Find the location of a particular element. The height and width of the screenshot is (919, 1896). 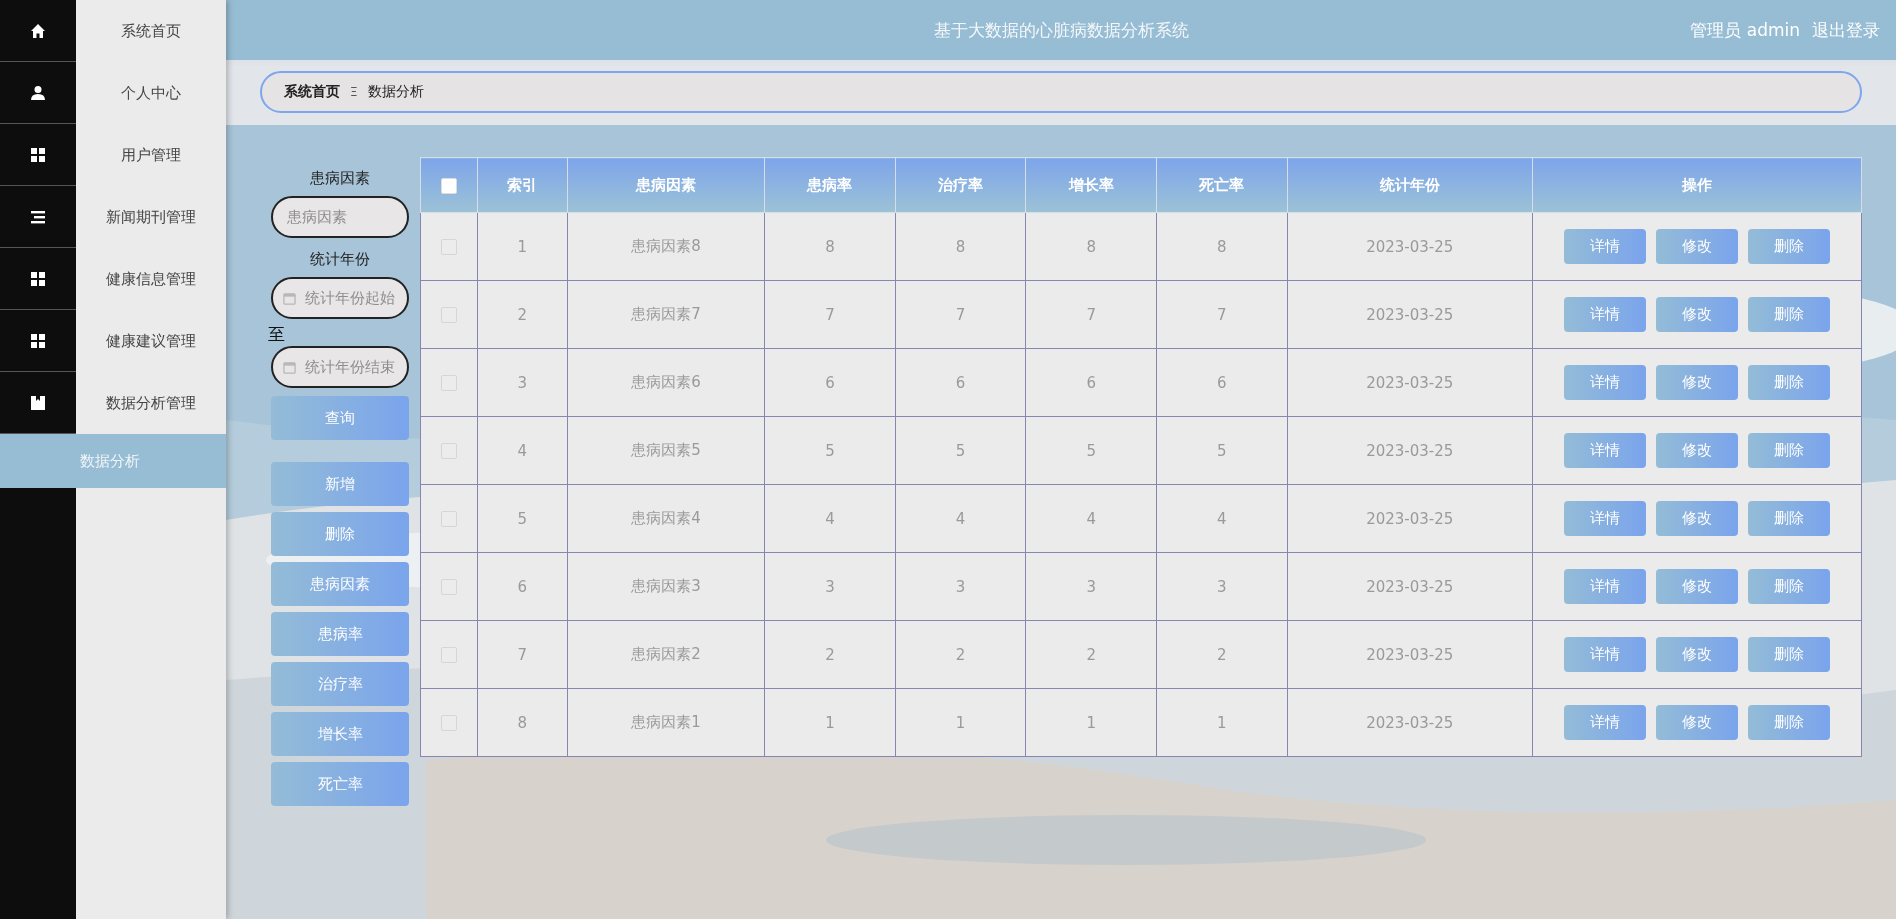

admin-label: 管理员 admin is located at coordinates (1745, 30).